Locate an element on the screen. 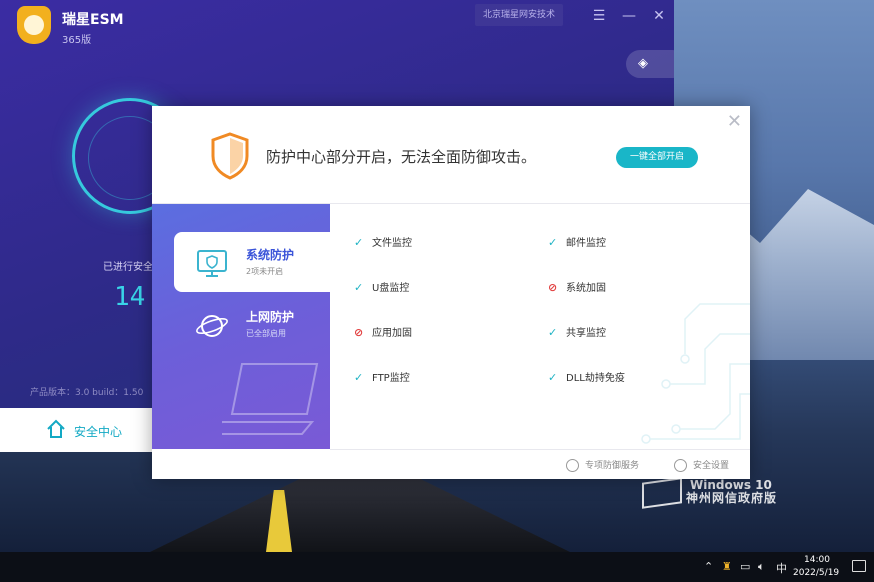  item-label: 系统加固 is located at coordinates (586, 288).